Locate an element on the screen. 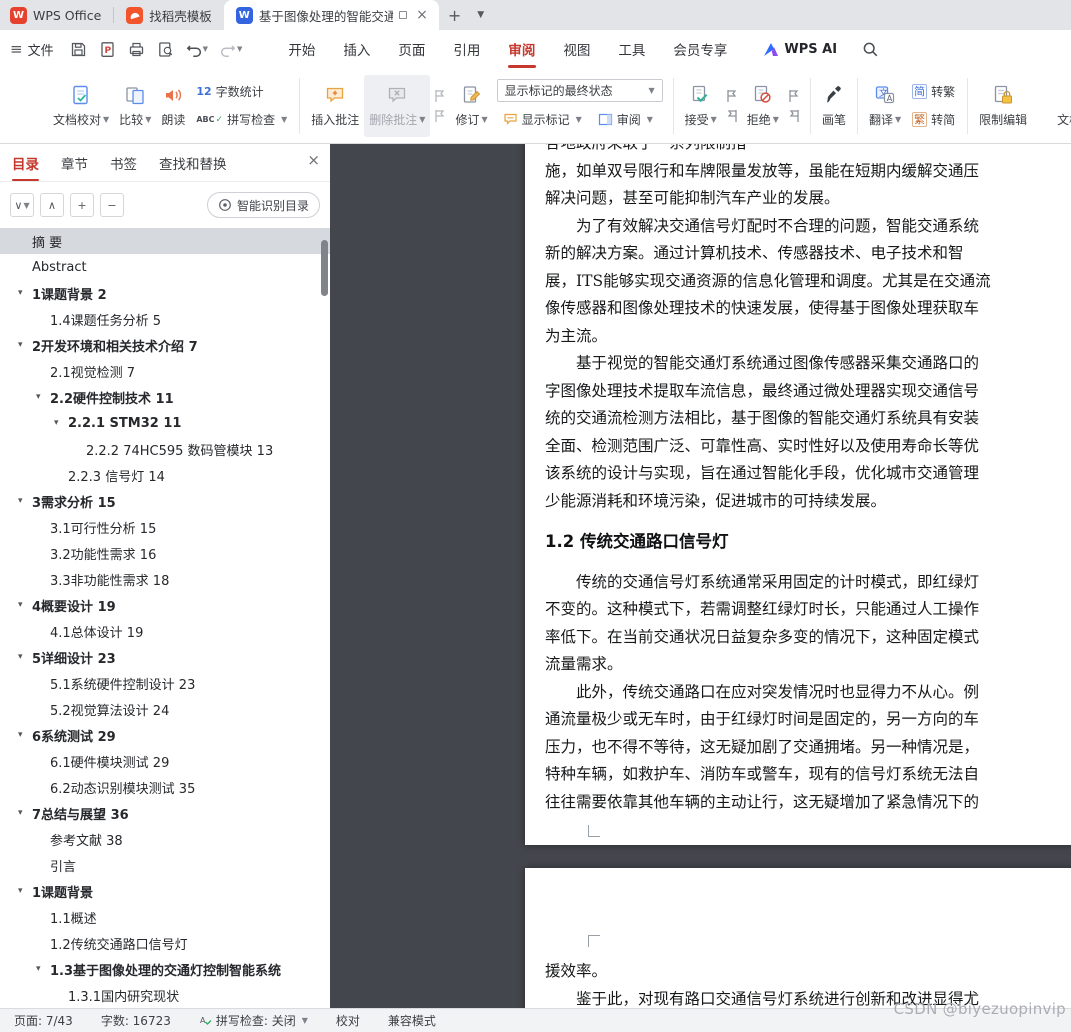 This screenshot has width=1071, height=1032. next-change-icon is located at coordinates (732, 116).